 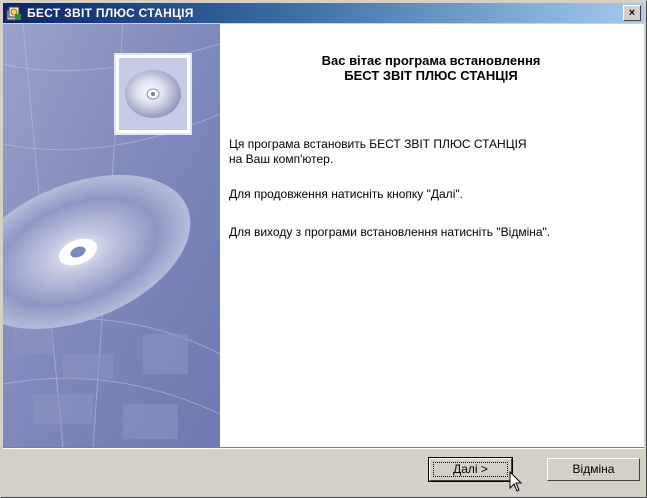 What do you see at coordinates (632, 13) in the screenshot?
I see `close-button: ×` at bounding box center [632, 13].